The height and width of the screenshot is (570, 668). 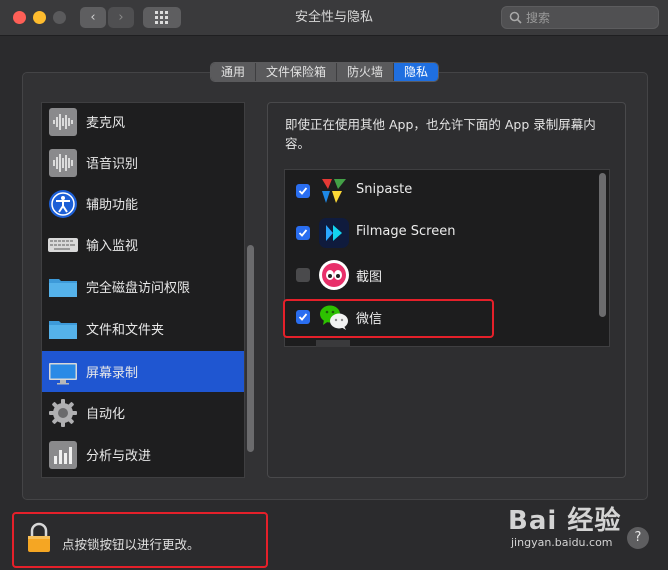 What do you see at coordinates (334, 18) in the screenshot?
I see `title-bar: ‹ › 安全性与隐私` at bounding box center [334, 18].